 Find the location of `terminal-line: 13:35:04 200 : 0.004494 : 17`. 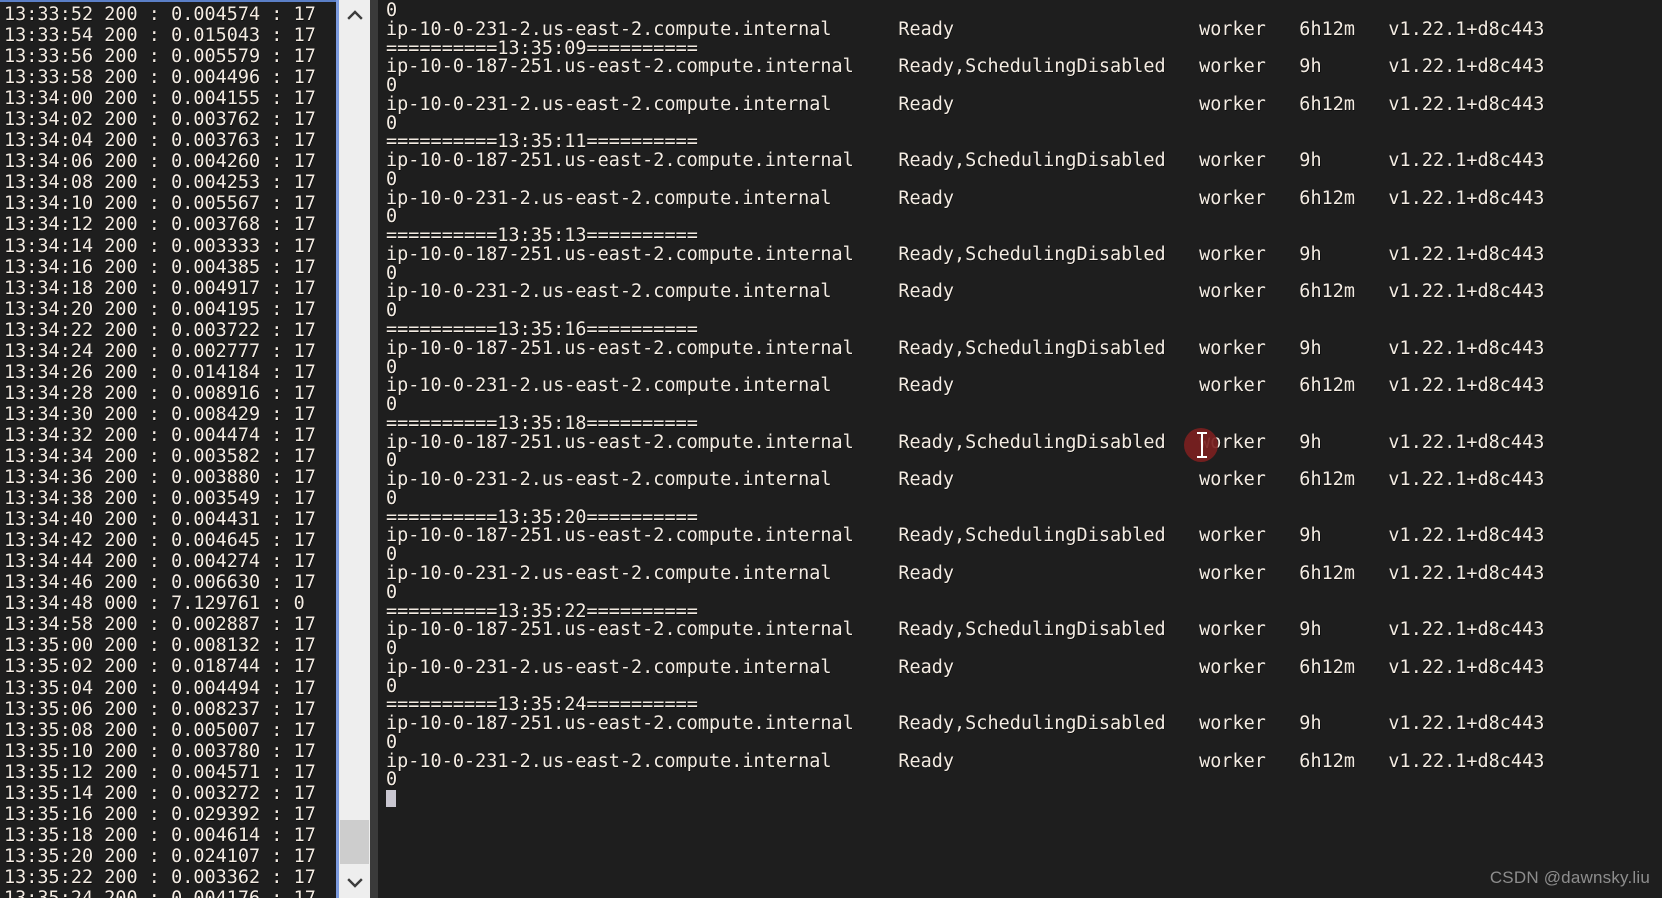

terminal-line: 13:35:04 200 : 0.004494 : 17 is located at coordinates (160, 688).